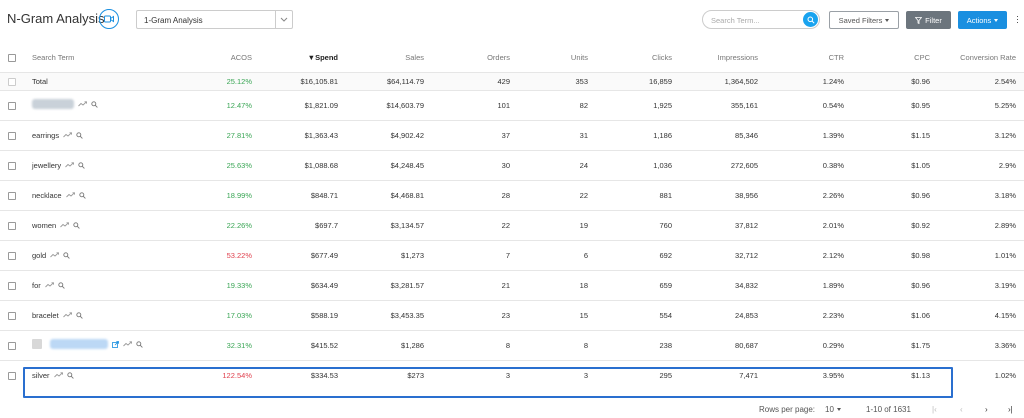 The height and width of the screenshot is (418, 1024). I want to click on total-ctr: 1.24%, so click(809, 80).